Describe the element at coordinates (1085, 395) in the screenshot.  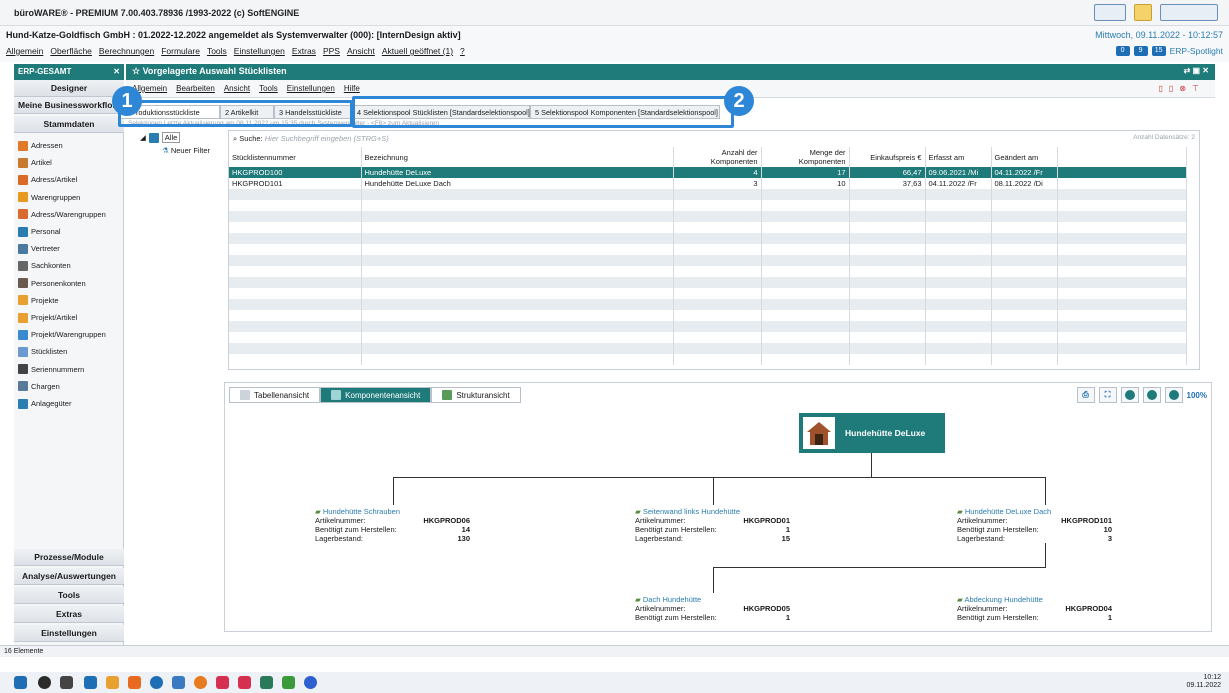
I see `print-icon: ⎙` at that location.